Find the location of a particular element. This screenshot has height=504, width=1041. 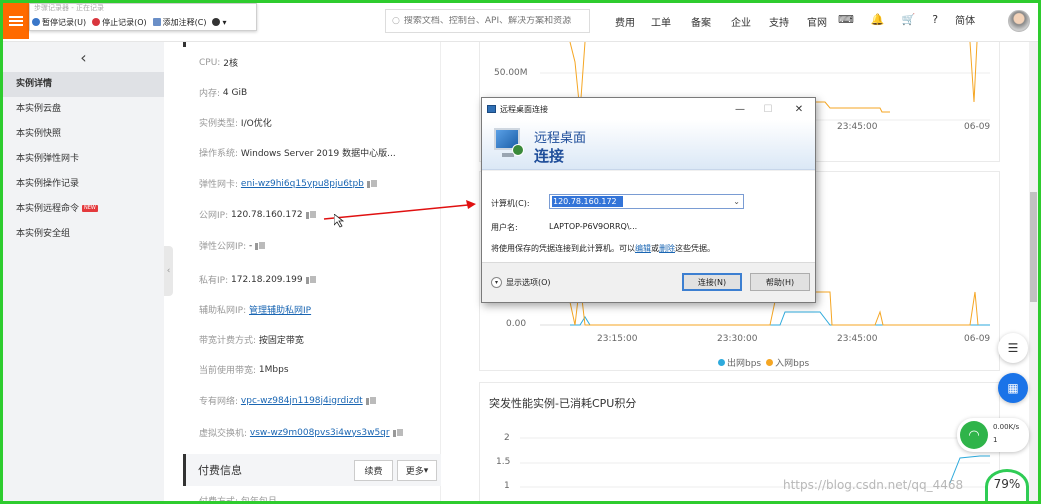

sidebar-item-disks: 本实例云盘 is located at coordinates (83, 109).